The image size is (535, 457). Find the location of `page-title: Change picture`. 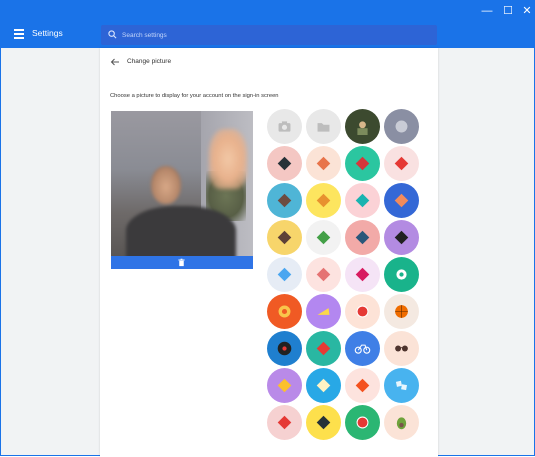

page-title: Change picture is located at coordinates (149, 61).